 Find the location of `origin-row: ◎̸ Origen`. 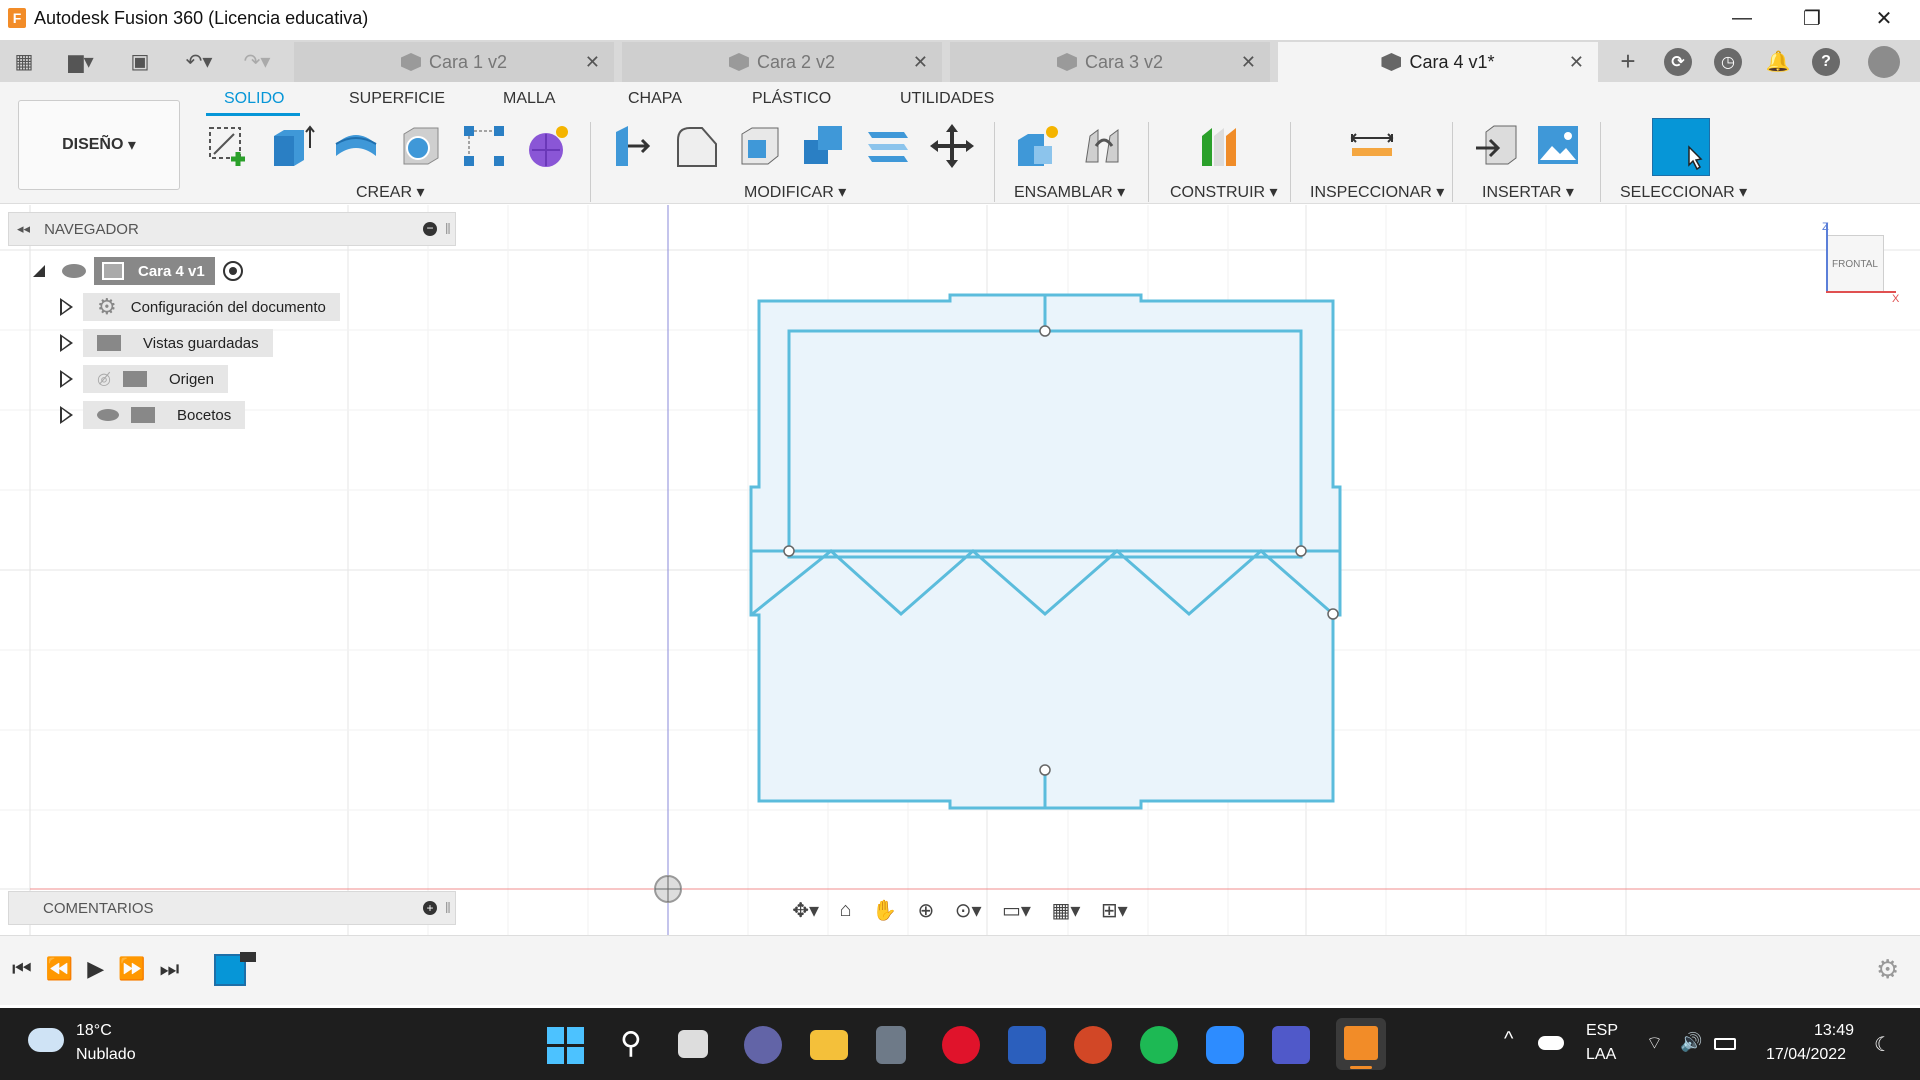

origin-row: ◎̸ Origen is located at coordinates (155, 379).